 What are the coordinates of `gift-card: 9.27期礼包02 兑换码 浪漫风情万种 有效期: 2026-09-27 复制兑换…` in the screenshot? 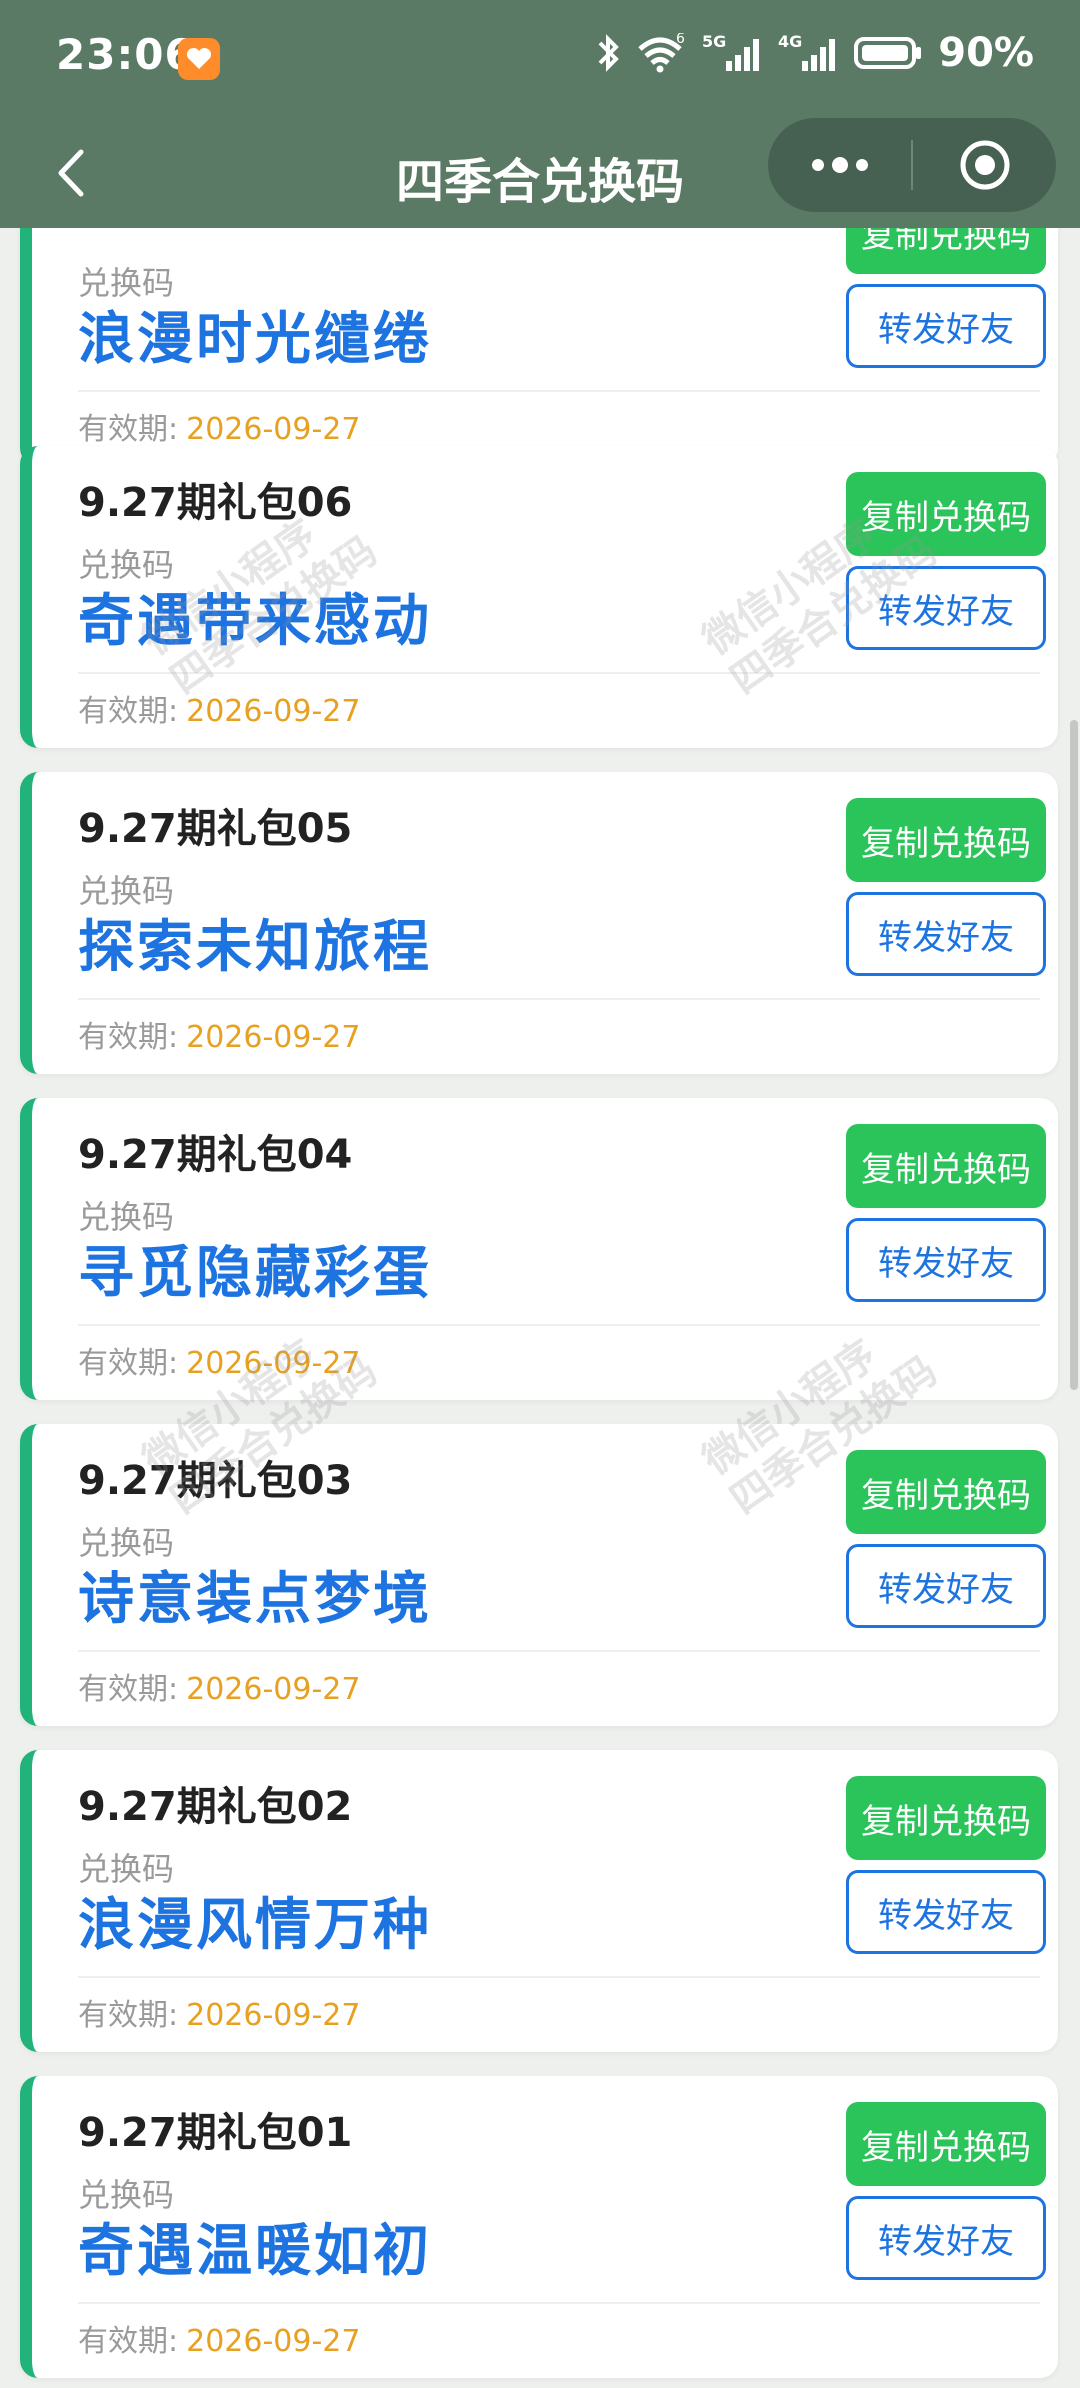 It's located at (539, 1901).